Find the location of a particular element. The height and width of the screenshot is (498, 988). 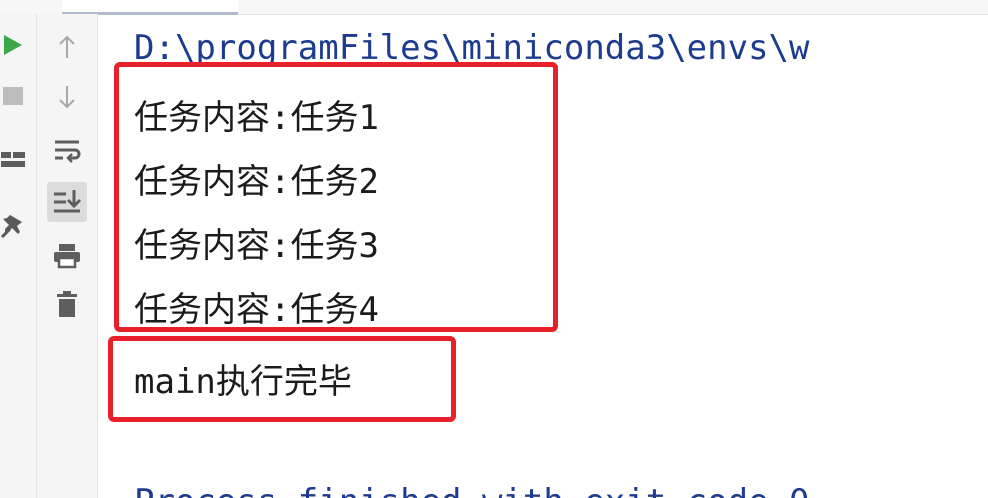

print-button is located at coordinates (67, 256).